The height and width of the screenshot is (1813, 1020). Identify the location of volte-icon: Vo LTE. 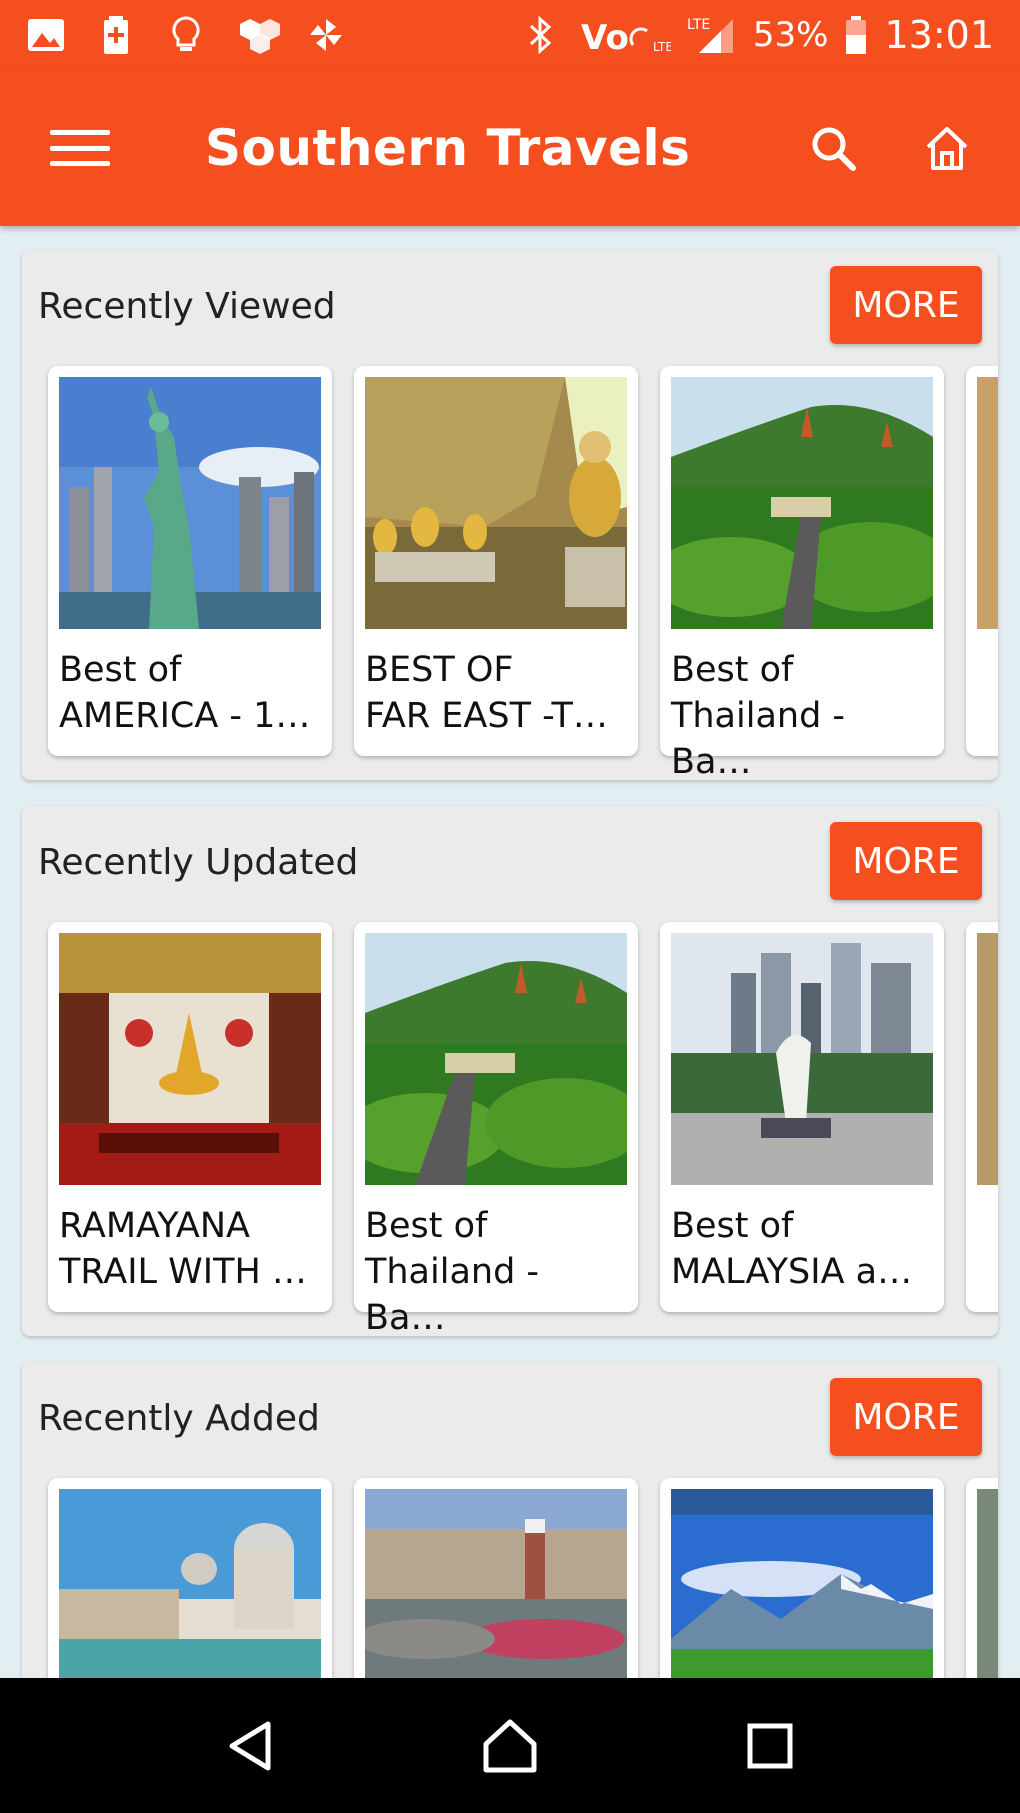
(627, 36).